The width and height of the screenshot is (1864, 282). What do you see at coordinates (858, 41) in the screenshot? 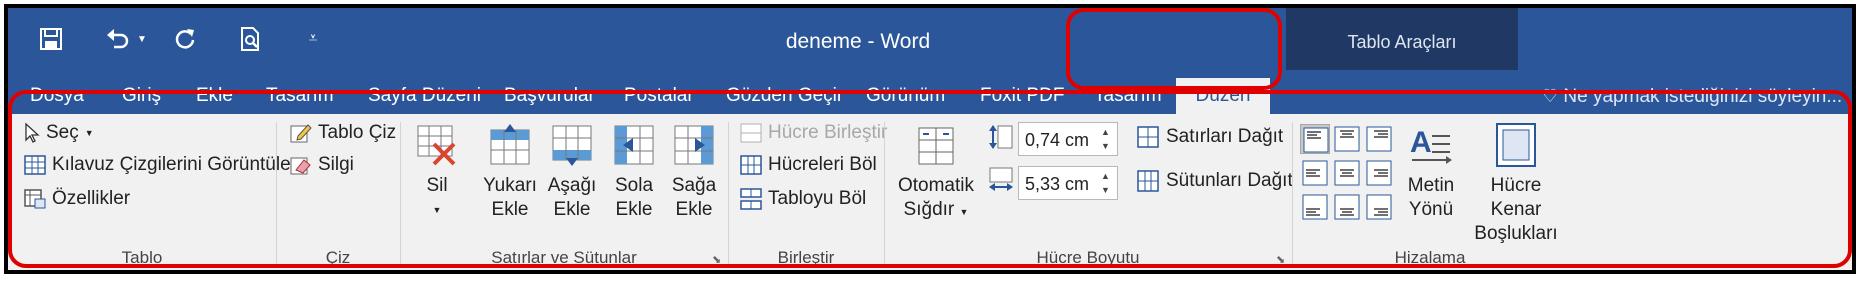
I see `window-title: deneme - Word` at bounding box center [858, 41].